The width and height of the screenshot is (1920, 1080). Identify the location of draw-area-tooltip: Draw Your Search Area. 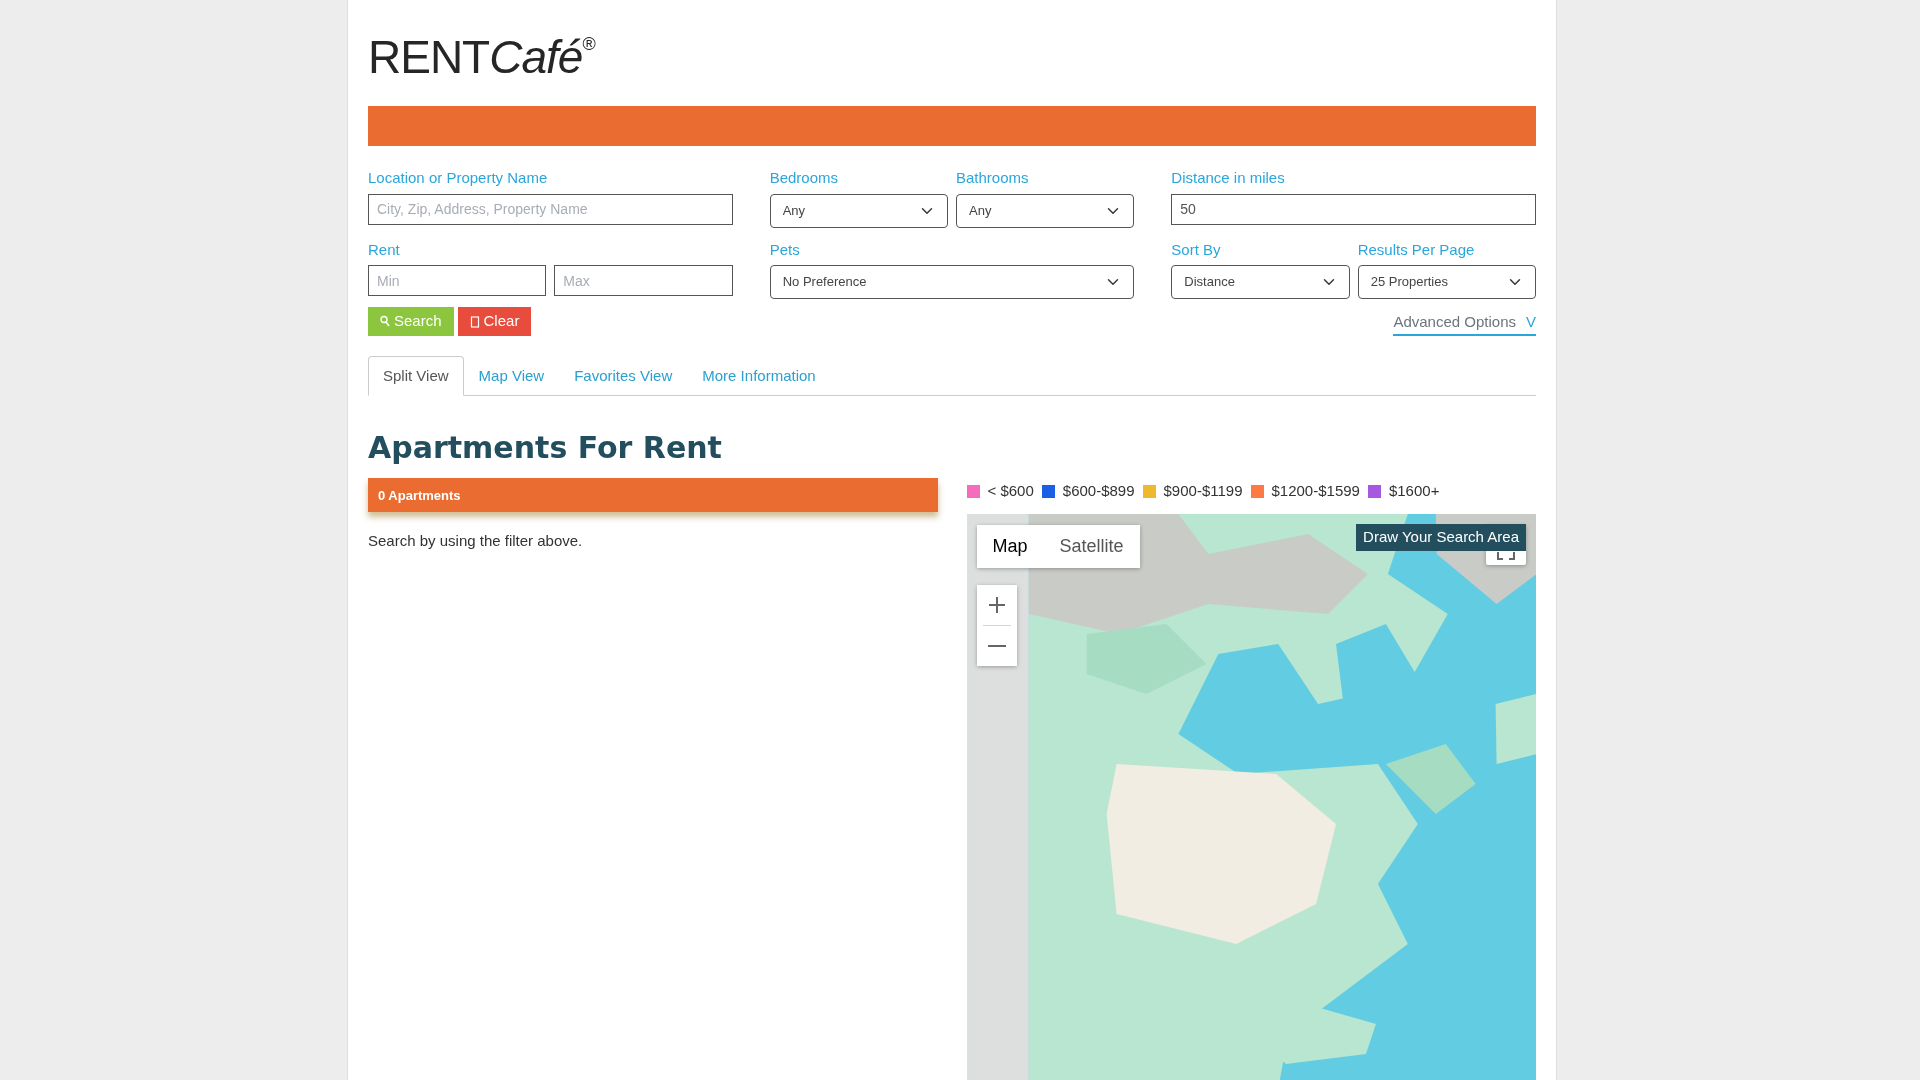
(1441, 537).